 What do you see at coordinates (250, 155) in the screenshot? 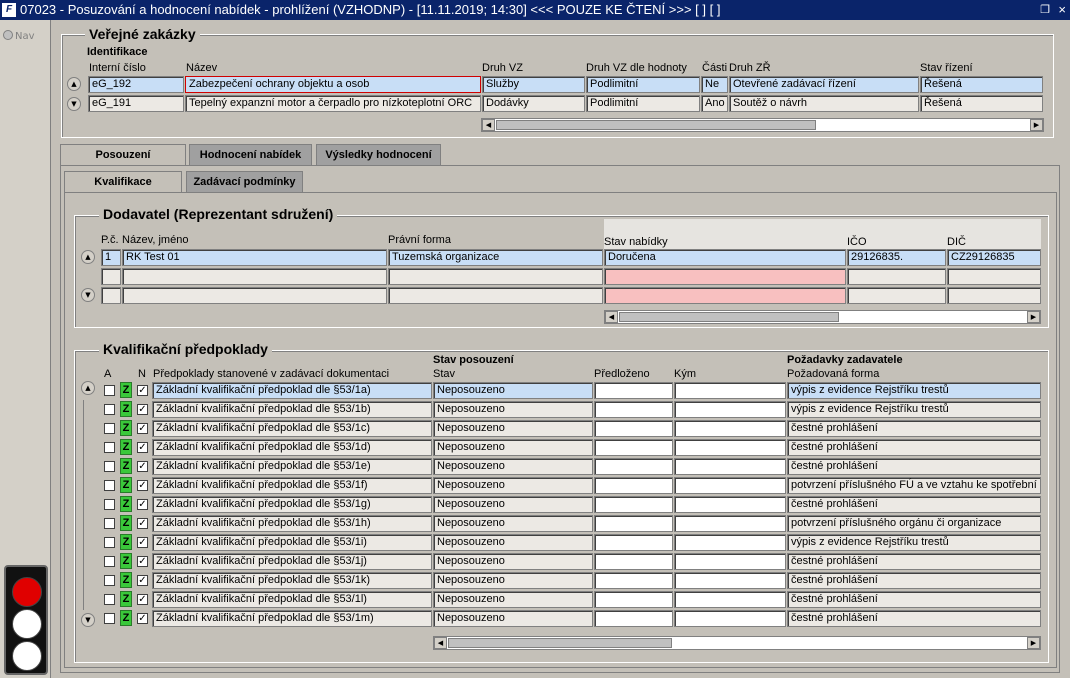
I see `tab-hodnoceni-nabidek: Hodnocení nabídek` at bounding box center [250, 155].